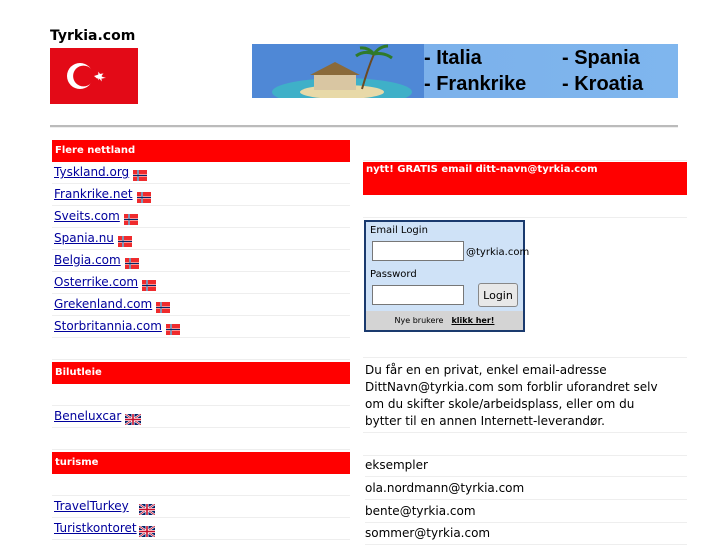 This screenshot has width=727, height=545. Describe the element at coordinates (201, 151) in the screenshot. I see `section-header-flere-nettland: Flere nettland` at that location.